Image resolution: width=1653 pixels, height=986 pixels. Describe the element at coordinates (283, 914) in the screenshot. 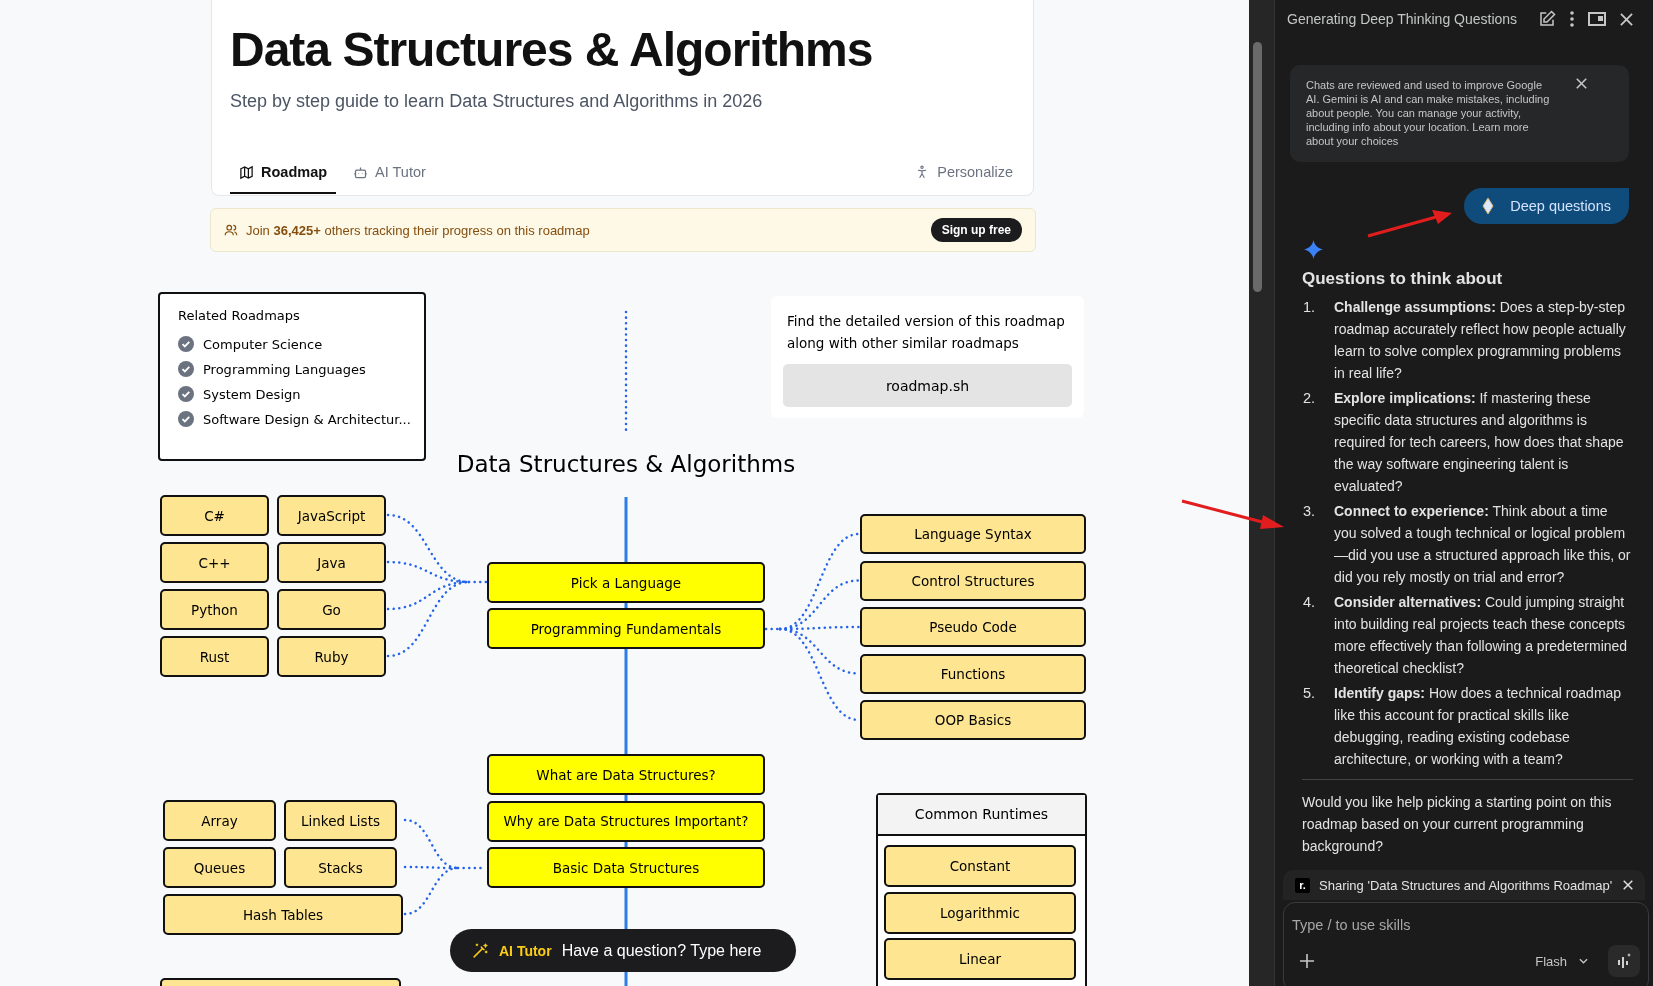

I see `topic-node: Hash Tables` at that location.